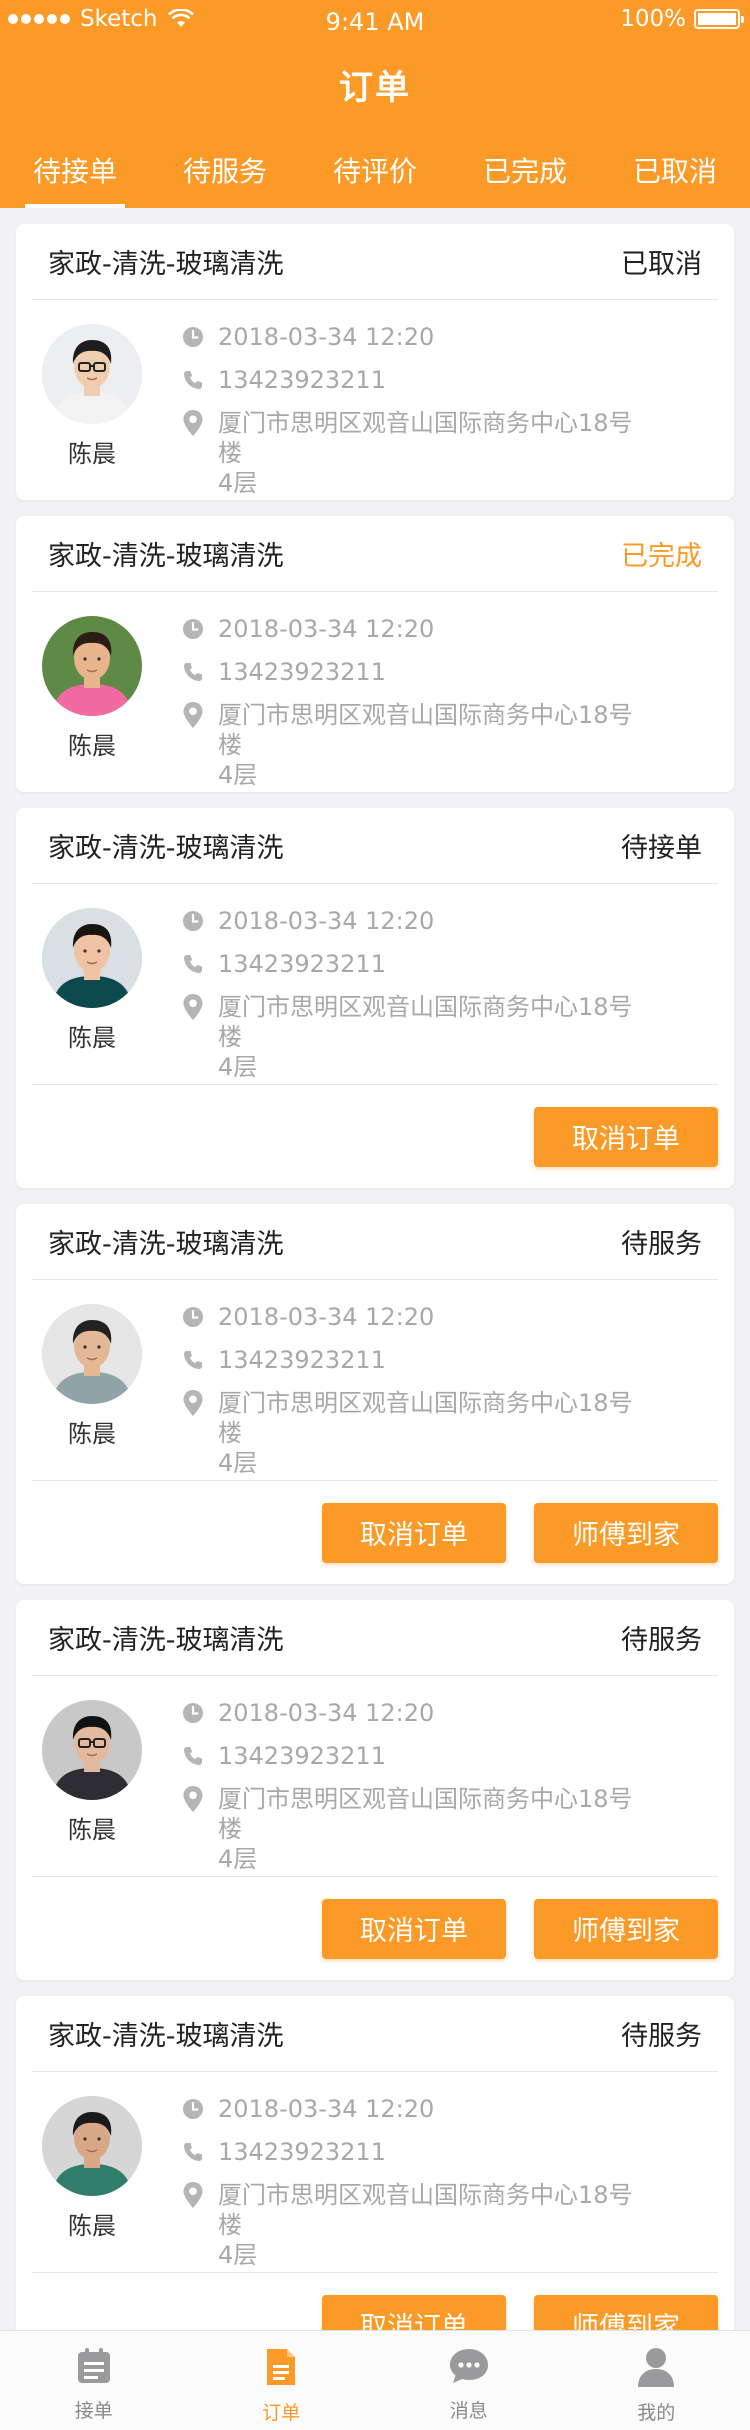 The height and width of the screenshot is (2430, 750). Describe the element at coordinates (93, 2411) in the screenshot. I see `nav-label: 接单` at that location.